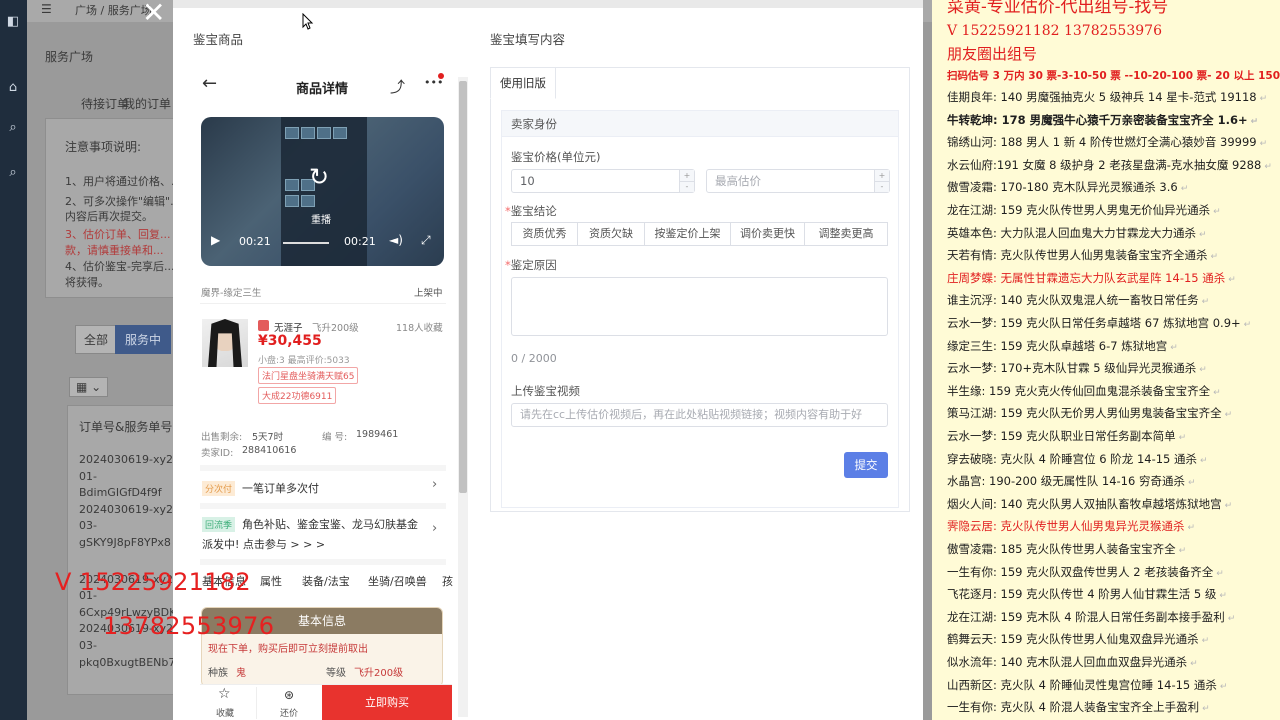 The image size is (1280, 720). What do you see at coordinates (603, 181) in the screenshot?
I see `price-input: 10` at bounding box center [603, 181].